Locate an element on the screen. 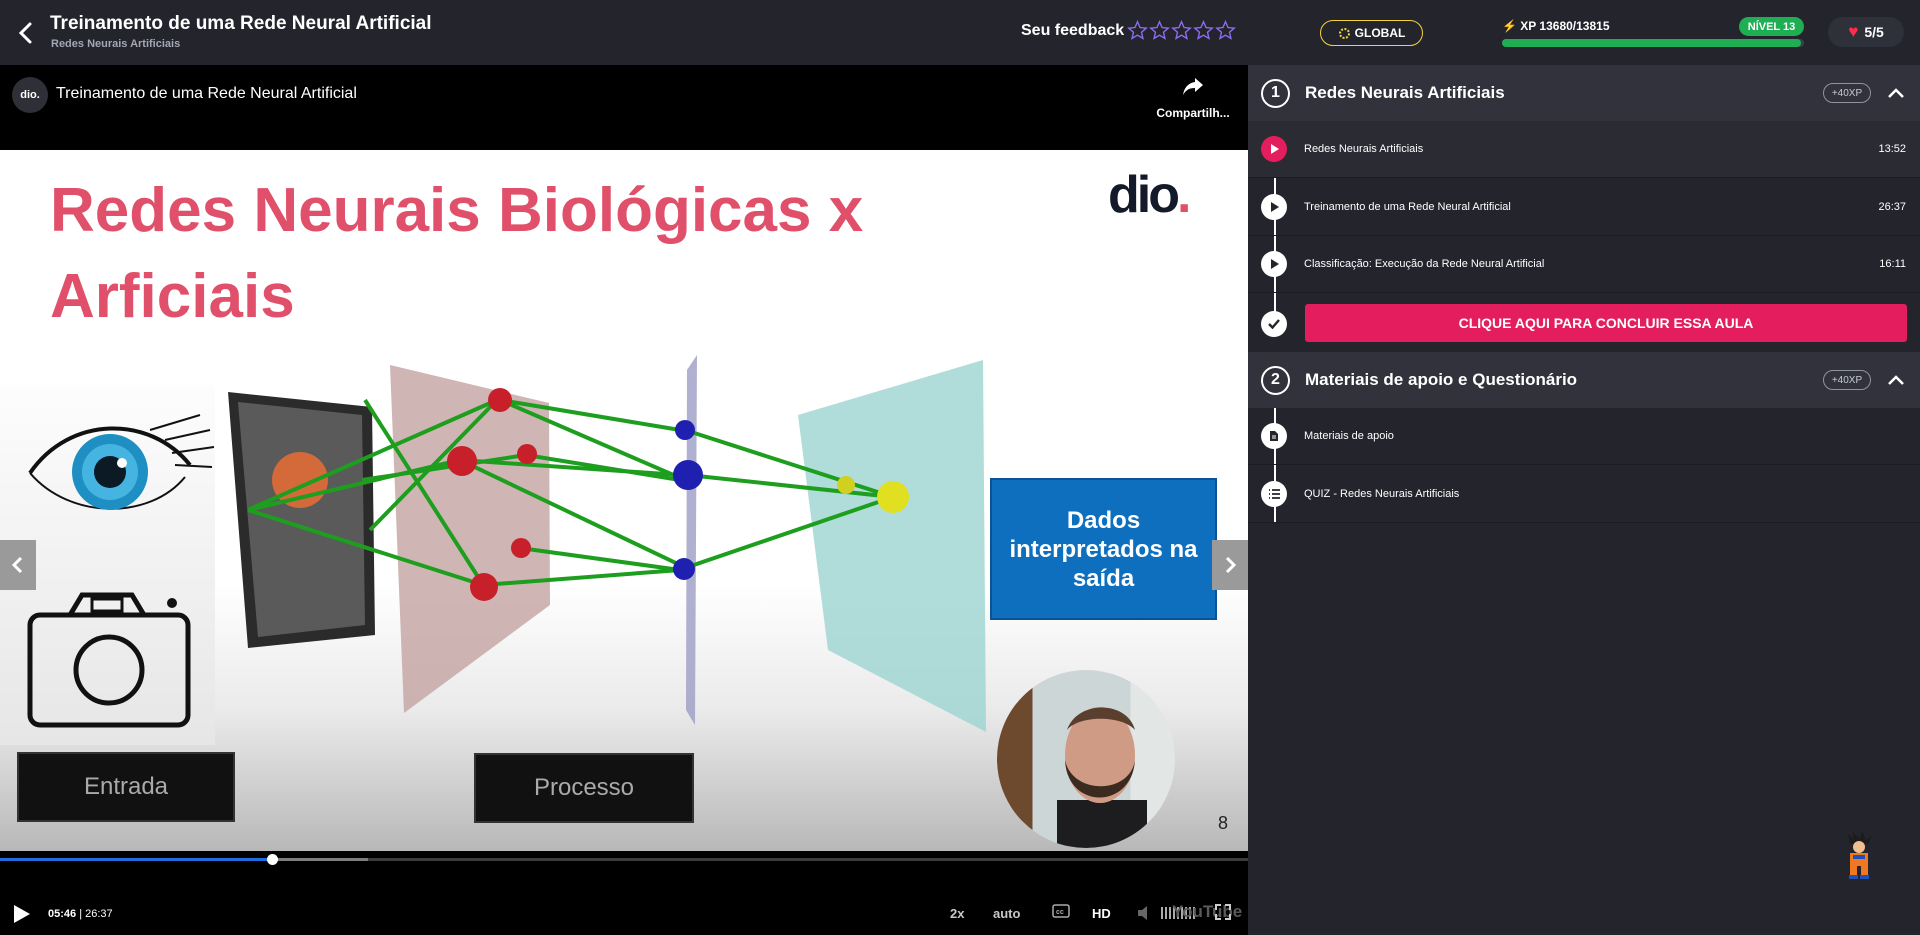 This screenshot has height=935, width=1920. captions-icon: cc is located at coordinates (1061, 911).